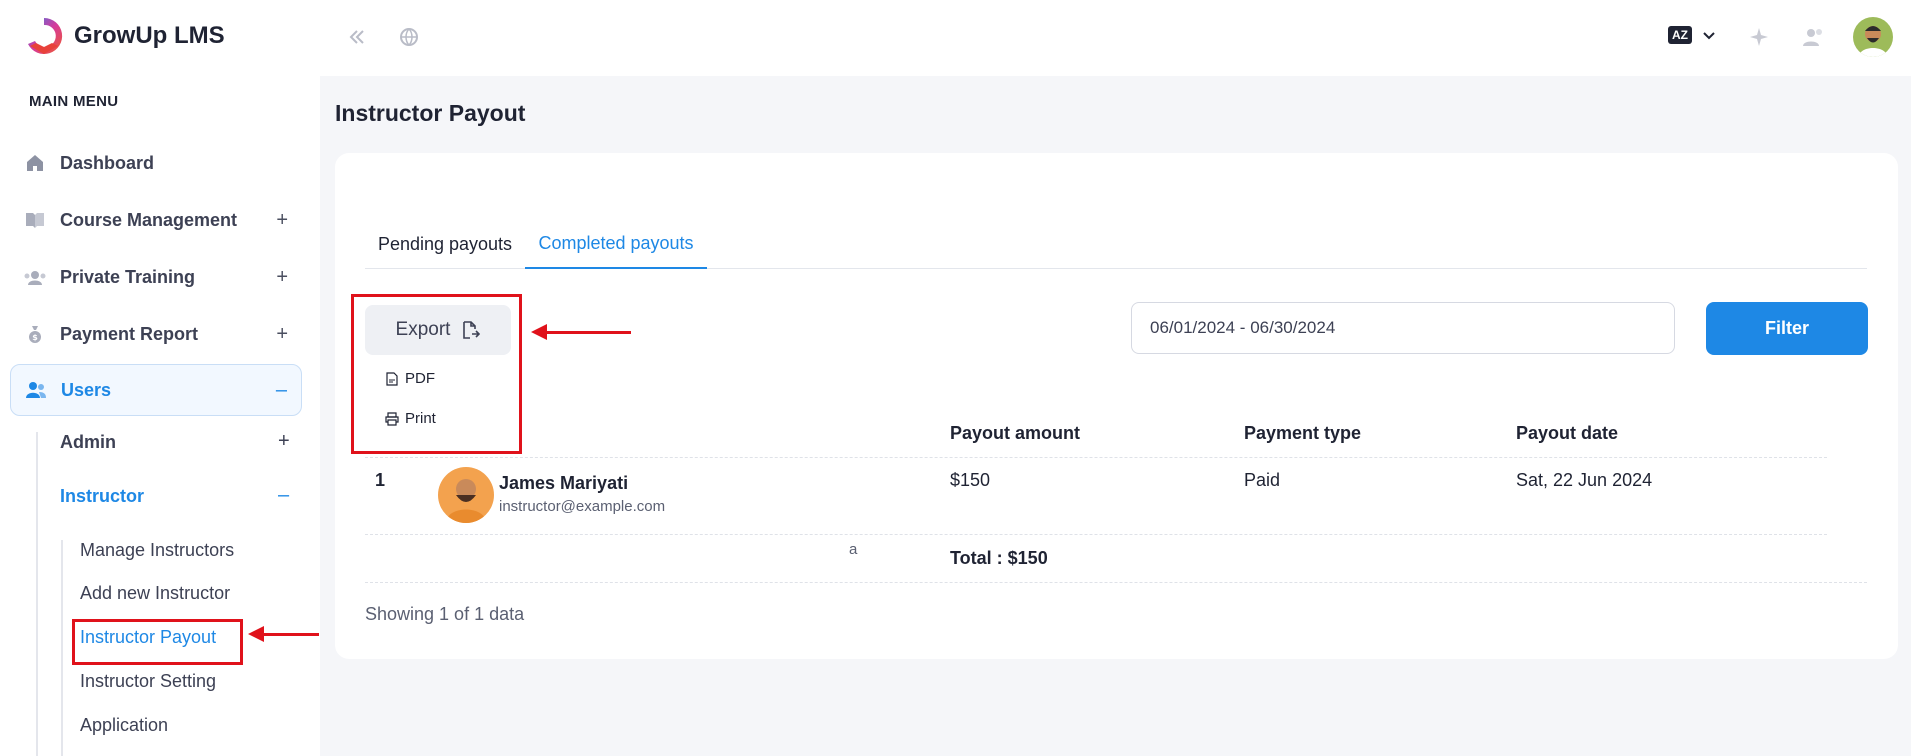  I want to click on column-header-payment-type: Payment type, so click(1303, 433).